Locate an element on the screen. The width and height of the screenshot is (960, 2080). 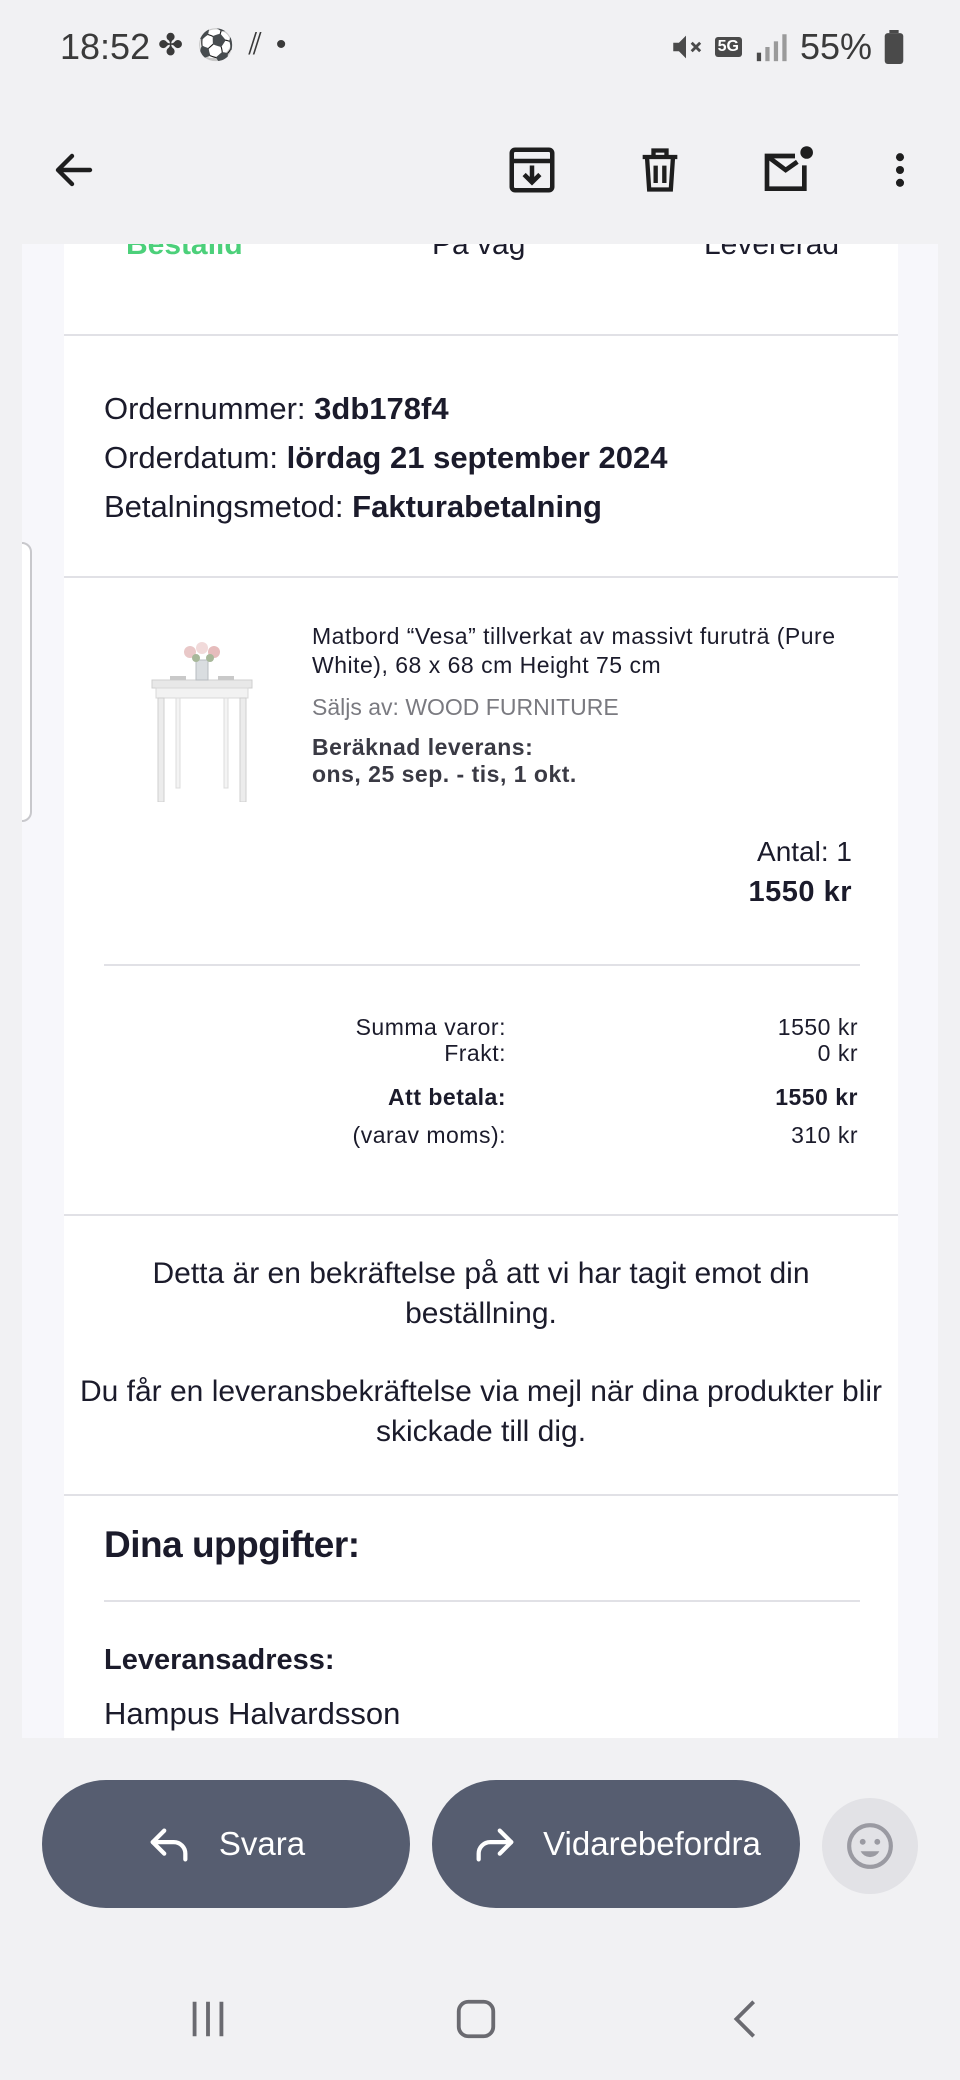
chevron-left-icon is located at coordinates (744, 2019).